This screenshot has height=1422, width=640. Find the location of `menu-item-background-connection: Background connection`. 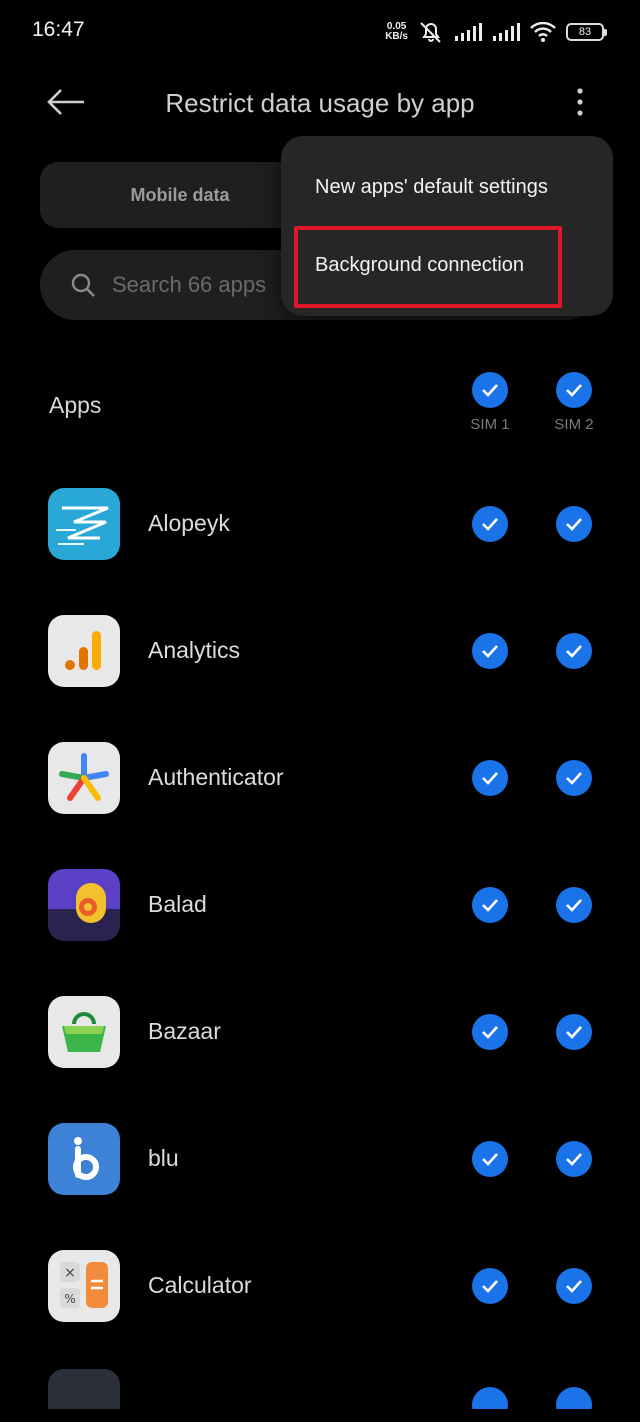

menu-item-background-connection: Background connection is located at coordinates (419, 265).